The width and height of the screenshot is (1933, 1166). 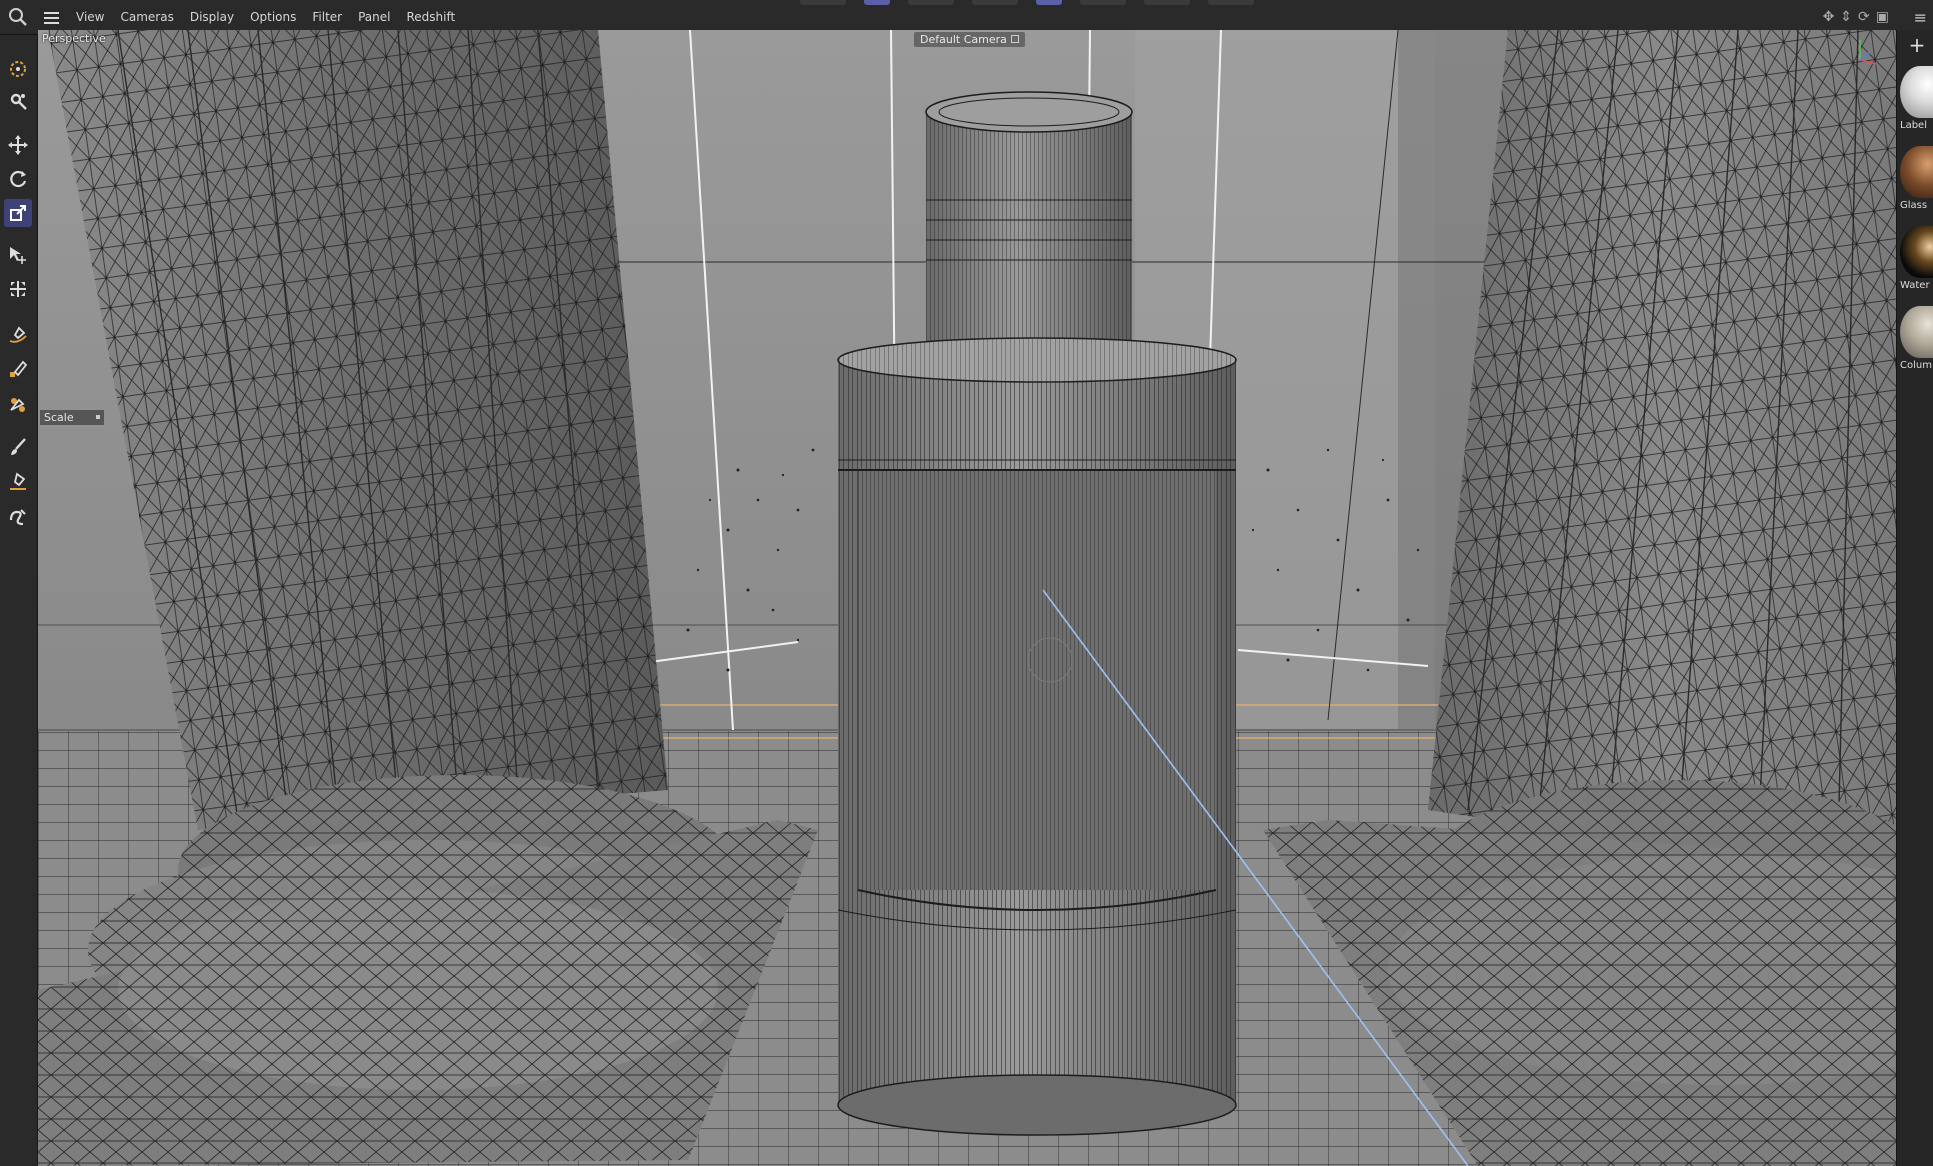 I want to click on material-shelf: + Label Glass Water Colum, so click(x=1914, y=598).